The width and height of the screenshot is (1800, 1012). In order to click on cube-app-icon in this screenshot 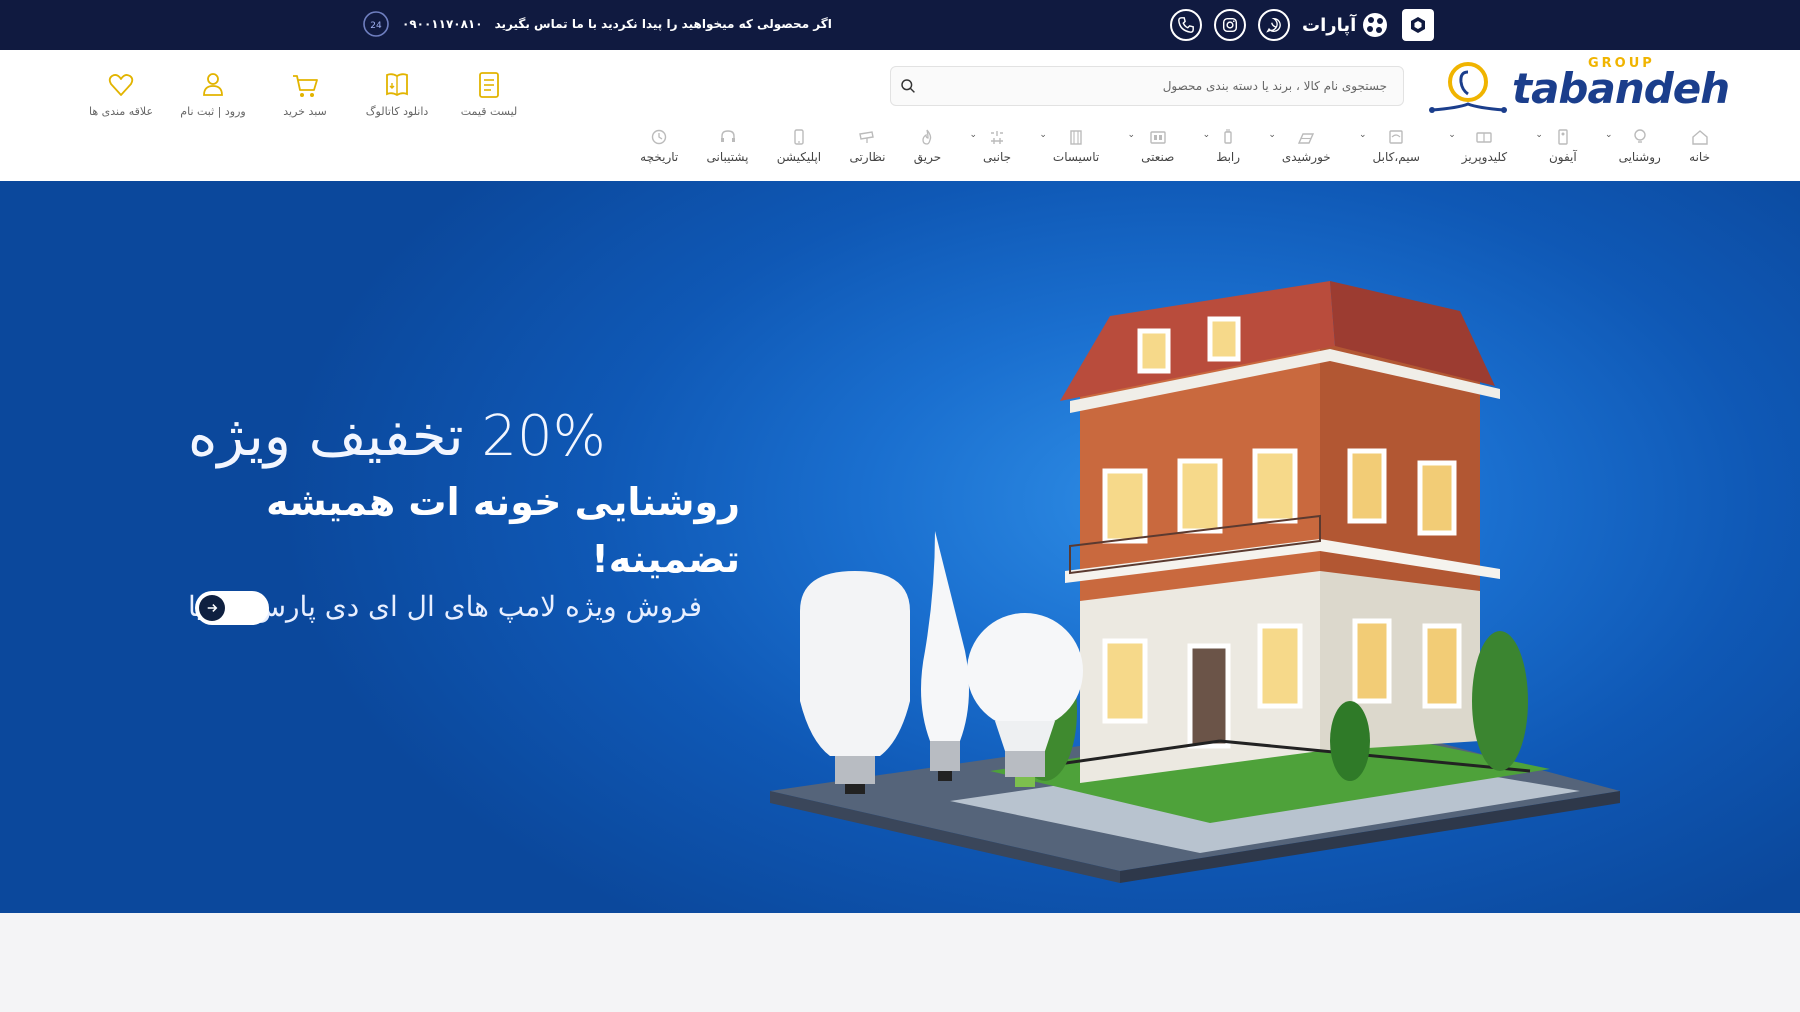, I will do `click(1418, 25)`.